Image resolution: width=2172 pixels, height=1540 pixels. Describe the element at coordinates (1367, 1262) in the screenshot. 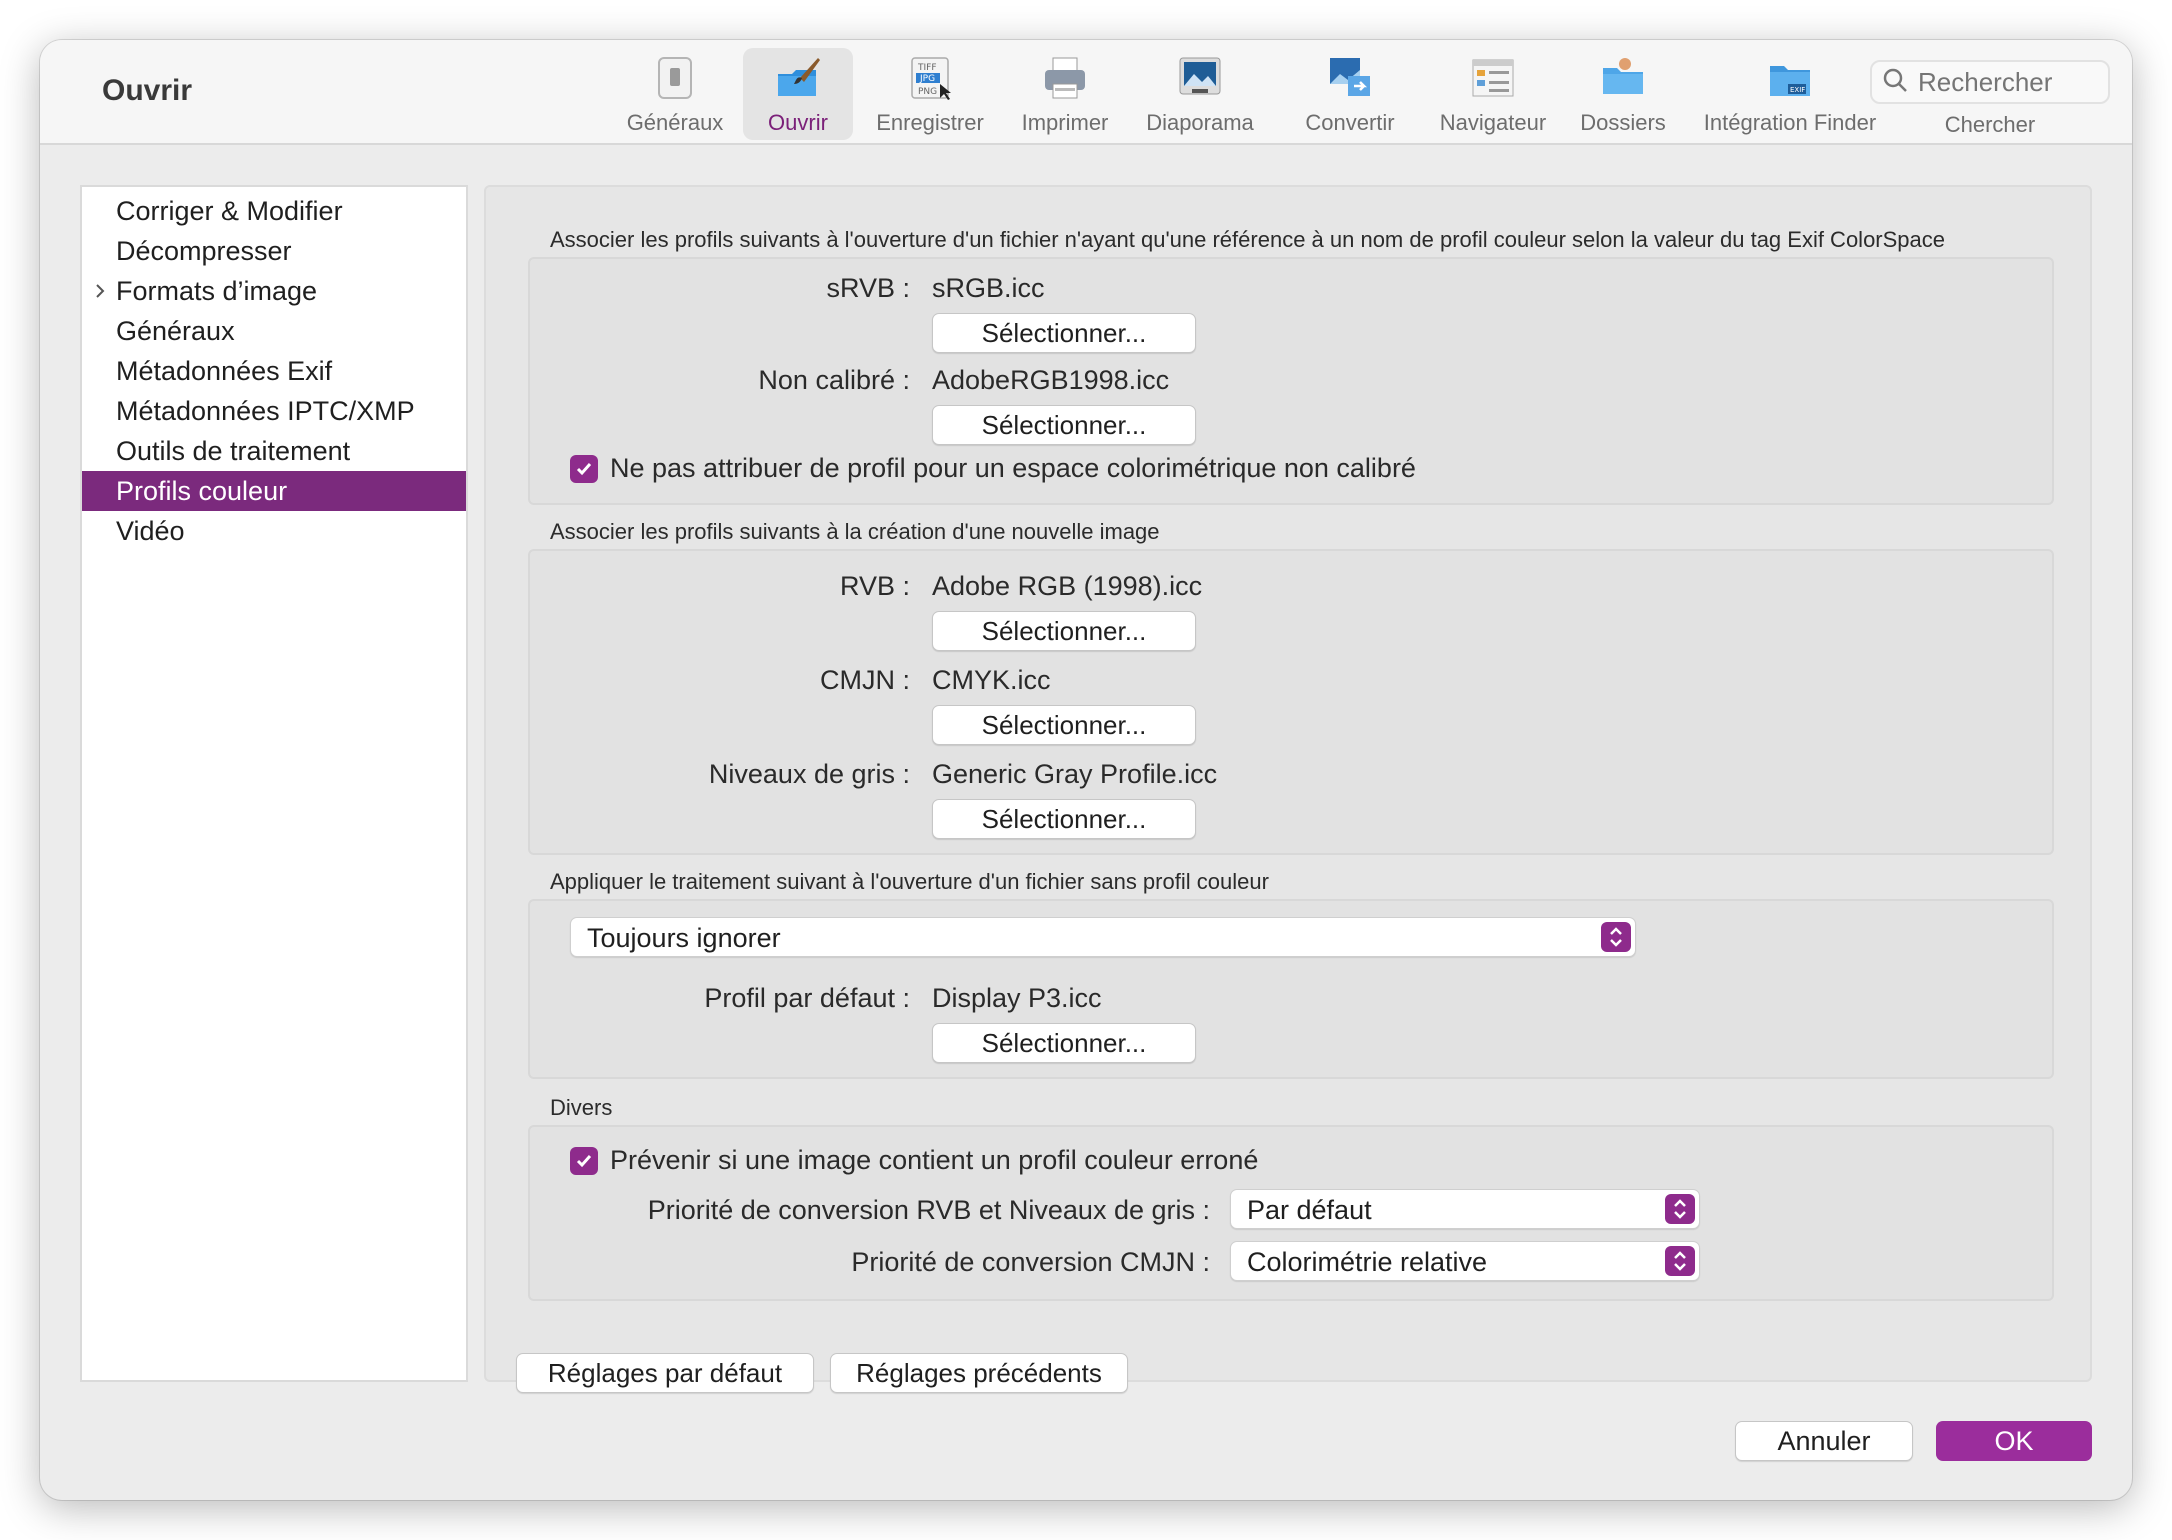

I see `select-value: Colorimétrie relative` at that location.